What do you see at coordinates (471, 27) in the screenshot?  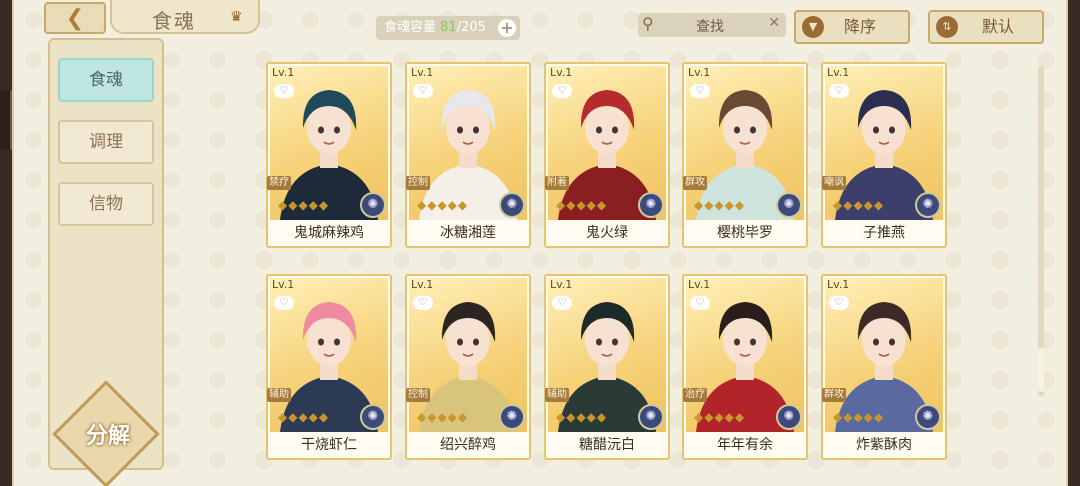 I see `capacity-max: /205` at bounding box center [471, 27].